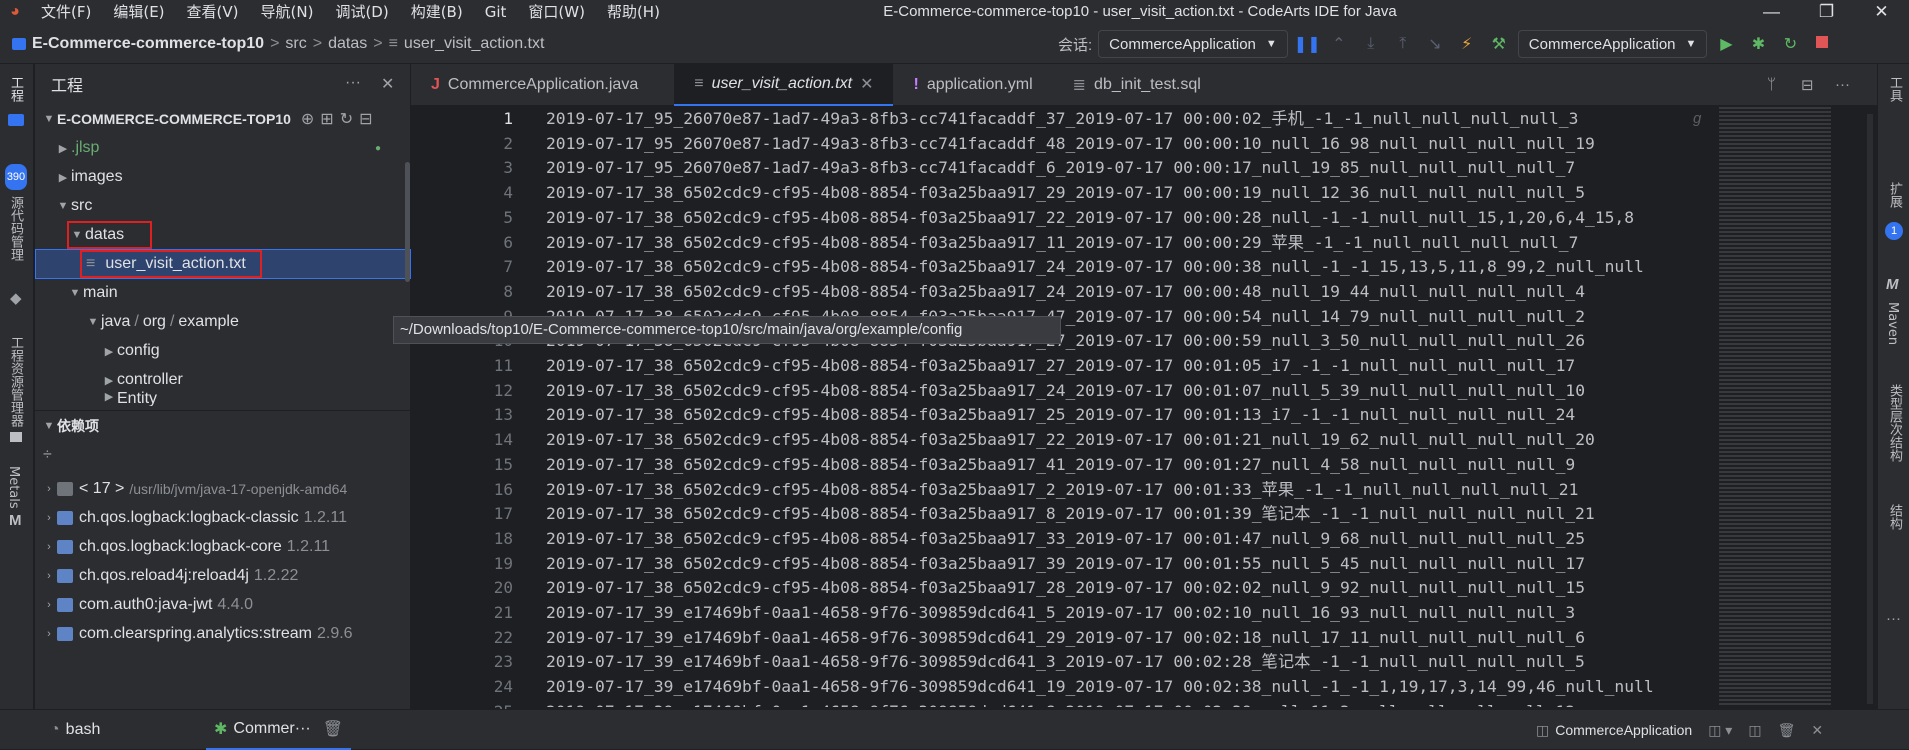  What do you see at coordinates (1822, 44) in the screenshot?
I see `stop-icon` at bounding box center [1822, 44].